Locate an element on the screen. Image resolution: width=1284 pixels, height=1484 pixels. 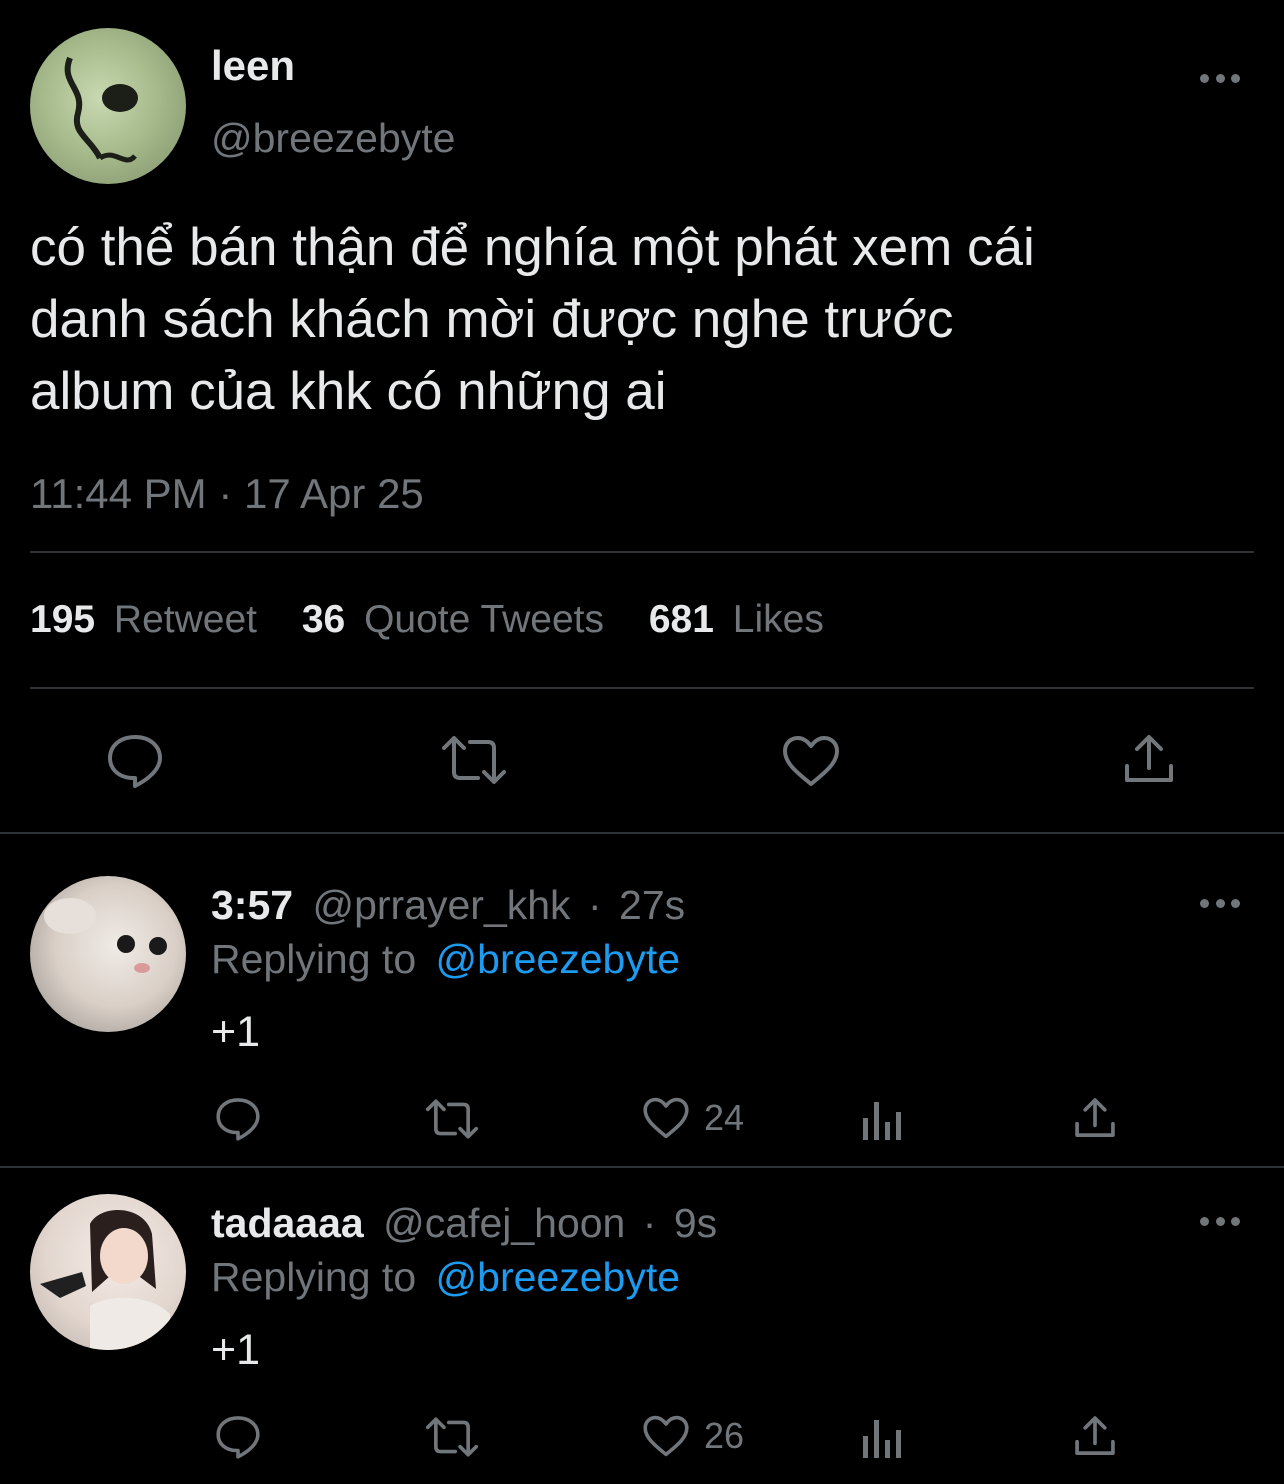
quote-stat: 36 Quote Tweets is located at coordinates (458, 619).